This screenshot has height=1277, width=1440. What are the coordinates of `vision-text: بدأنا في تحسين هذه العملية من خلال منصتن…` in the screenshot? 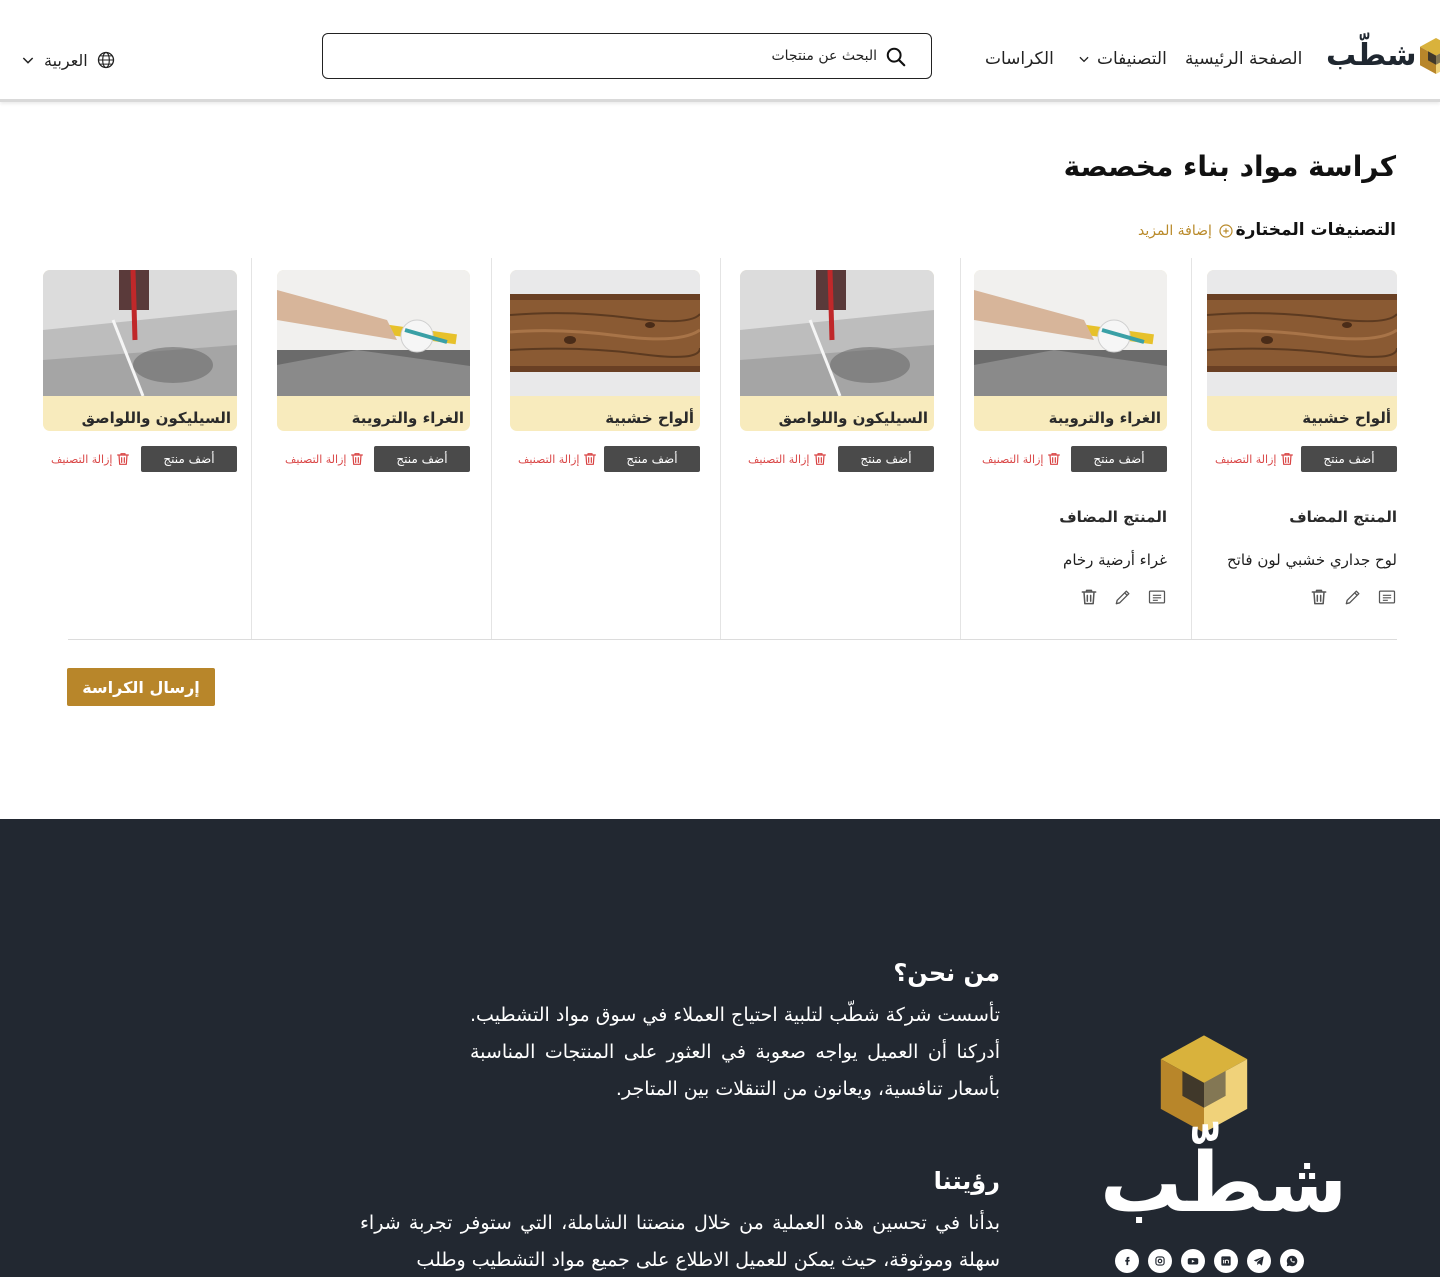 It's located at (680, 1241).